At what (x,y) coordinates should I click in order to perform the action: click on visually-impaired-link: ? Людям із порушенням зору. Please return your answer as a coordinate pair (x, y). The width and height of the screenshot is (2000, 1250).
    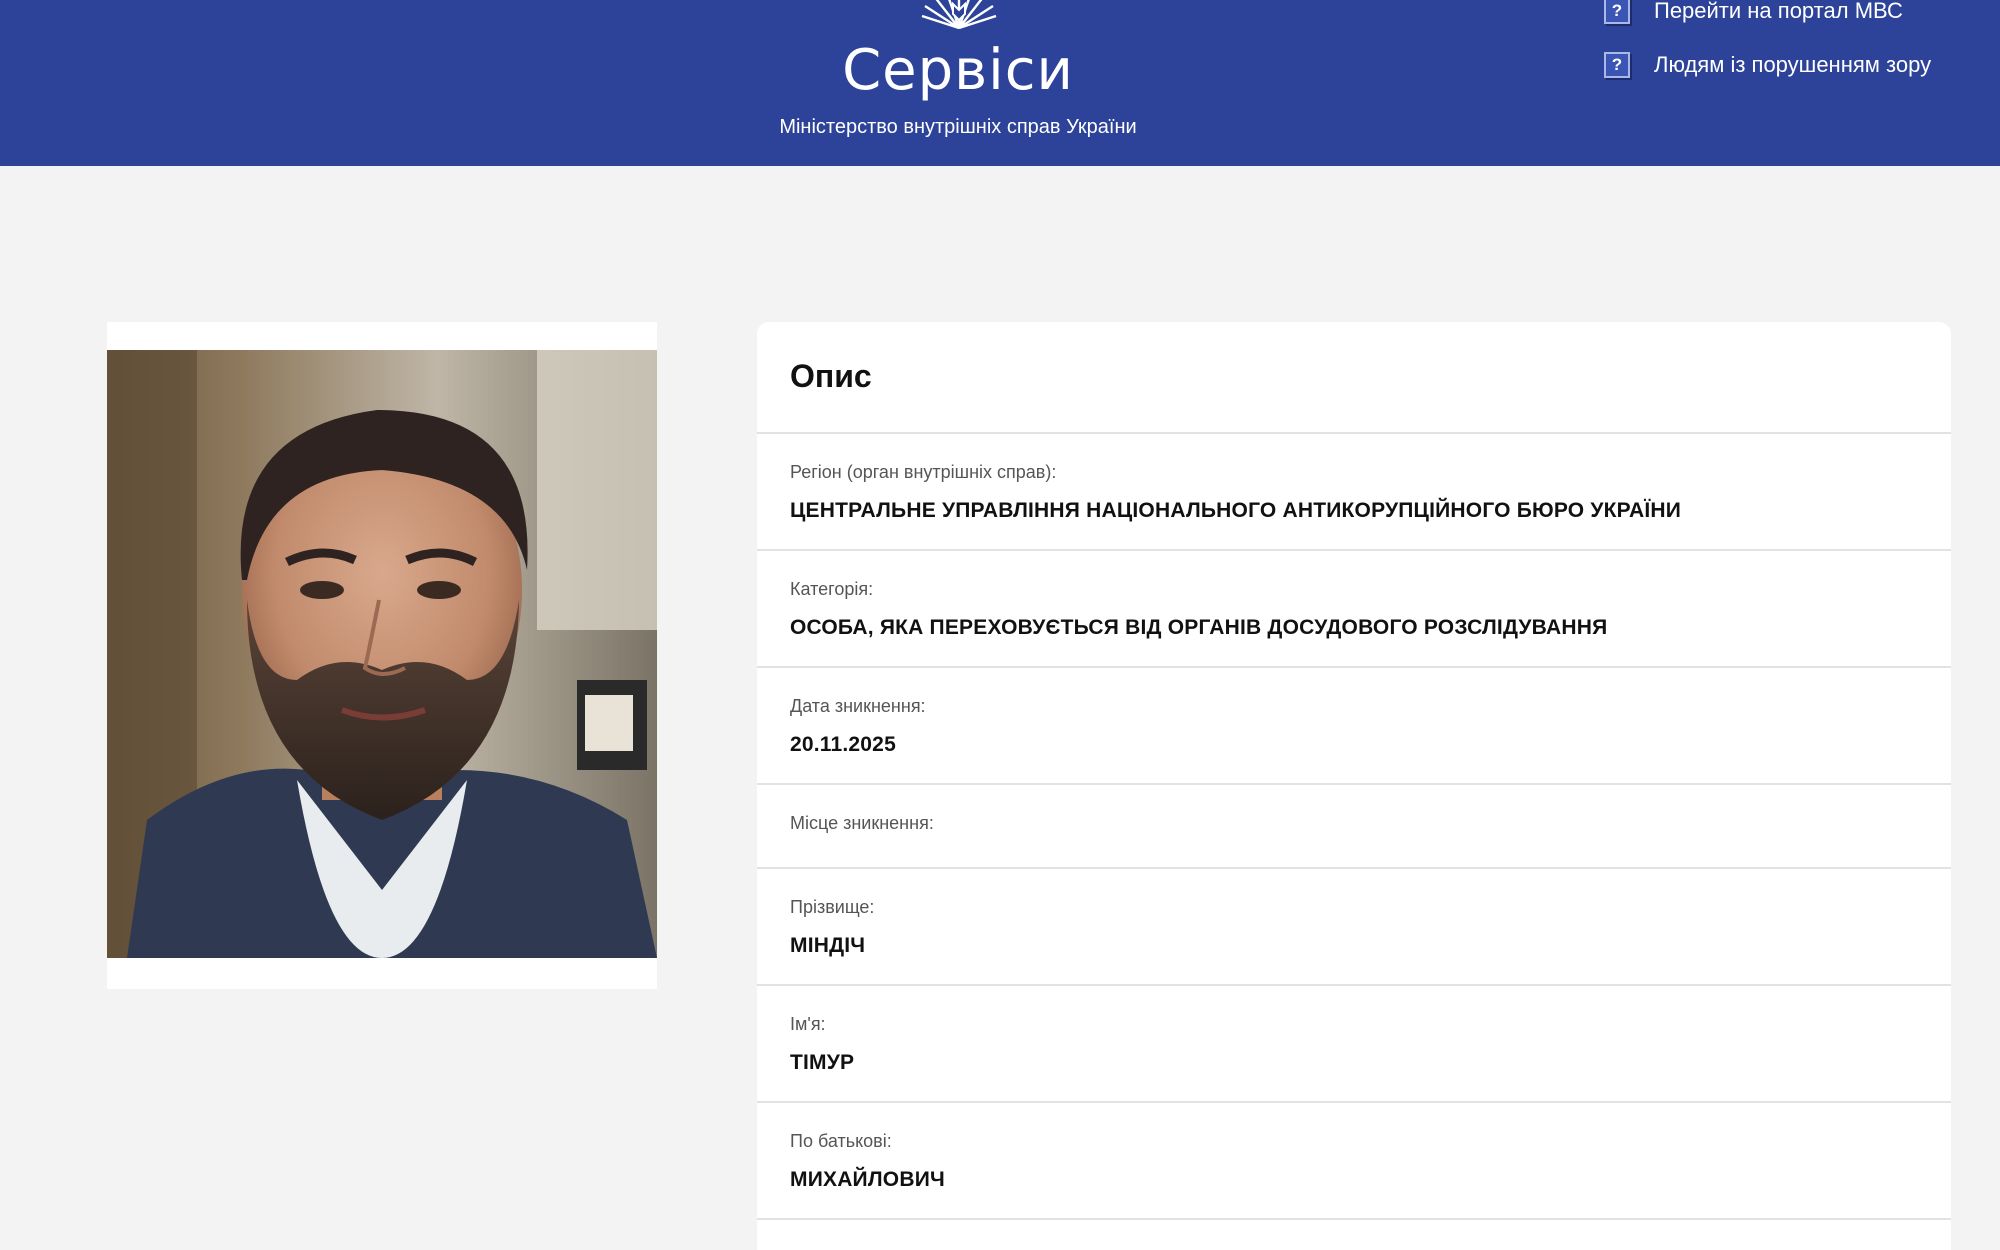
    Looking at the image, I should click on (1767, 65).